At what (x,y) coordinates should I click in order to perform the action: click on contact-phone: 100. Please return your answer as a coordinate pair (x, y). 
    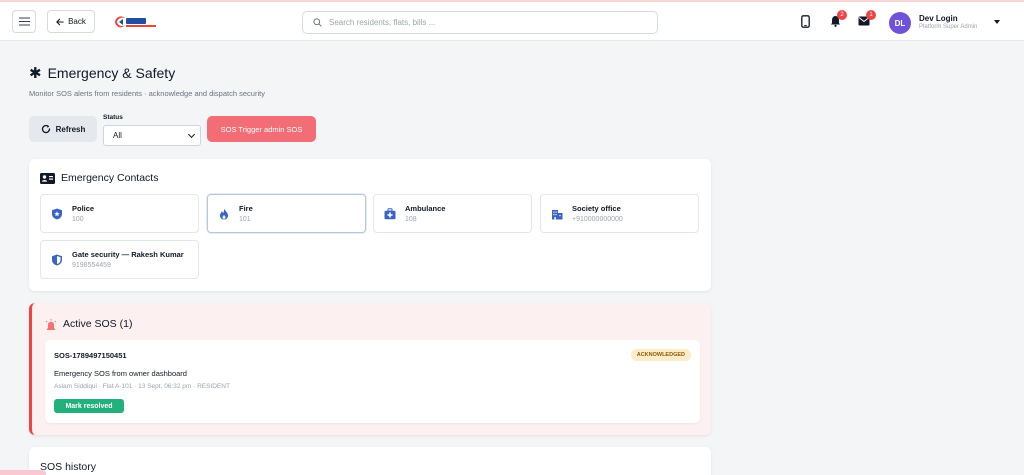
    Looking at the image, I should click on (78, 219).